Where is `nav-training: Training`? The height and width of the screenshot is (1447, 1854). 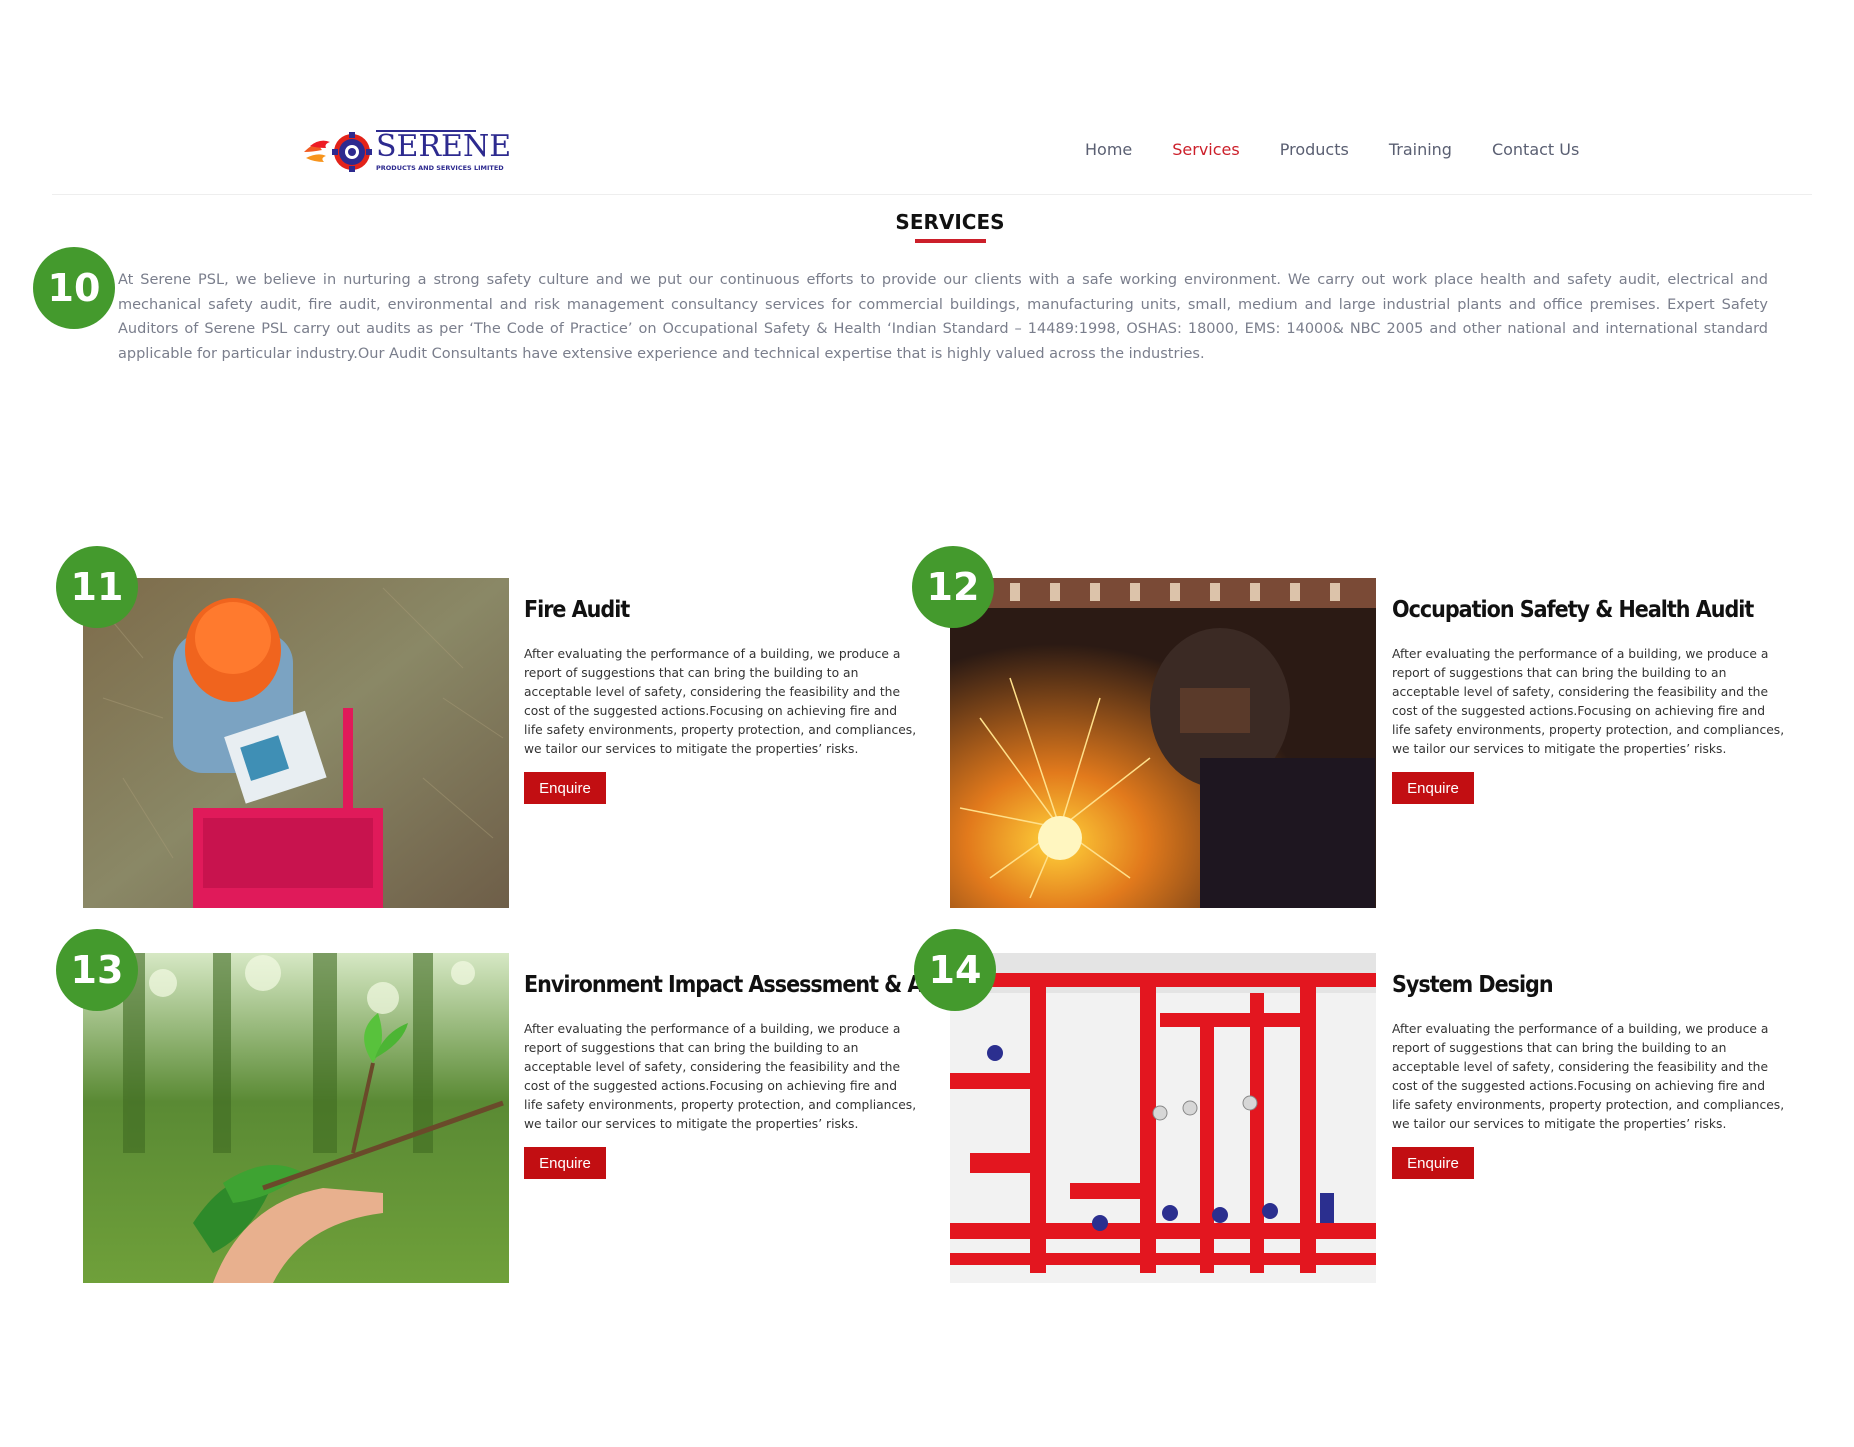
nav-training: Training is located at coordinates (1420, 149).